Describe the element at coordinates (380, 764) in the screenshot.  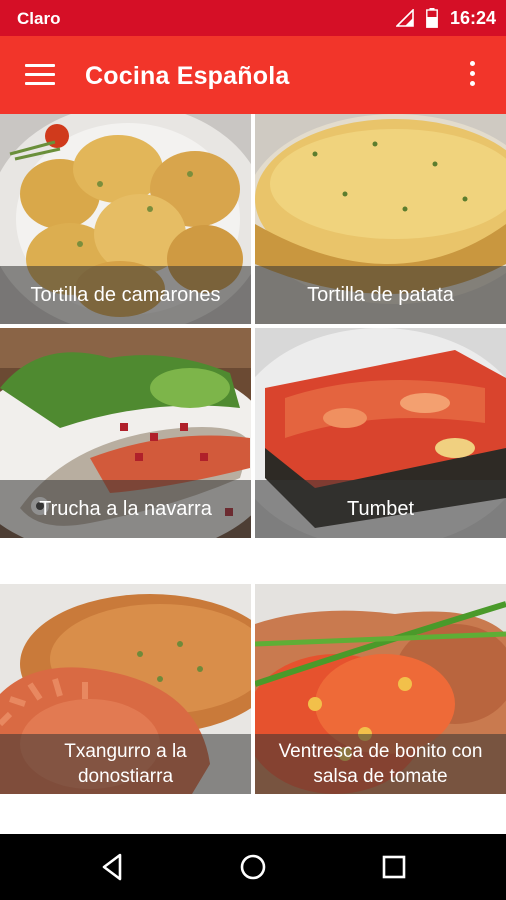
I see `recipe-label: Ventresca de bonito con salsa de tomate` at that location.